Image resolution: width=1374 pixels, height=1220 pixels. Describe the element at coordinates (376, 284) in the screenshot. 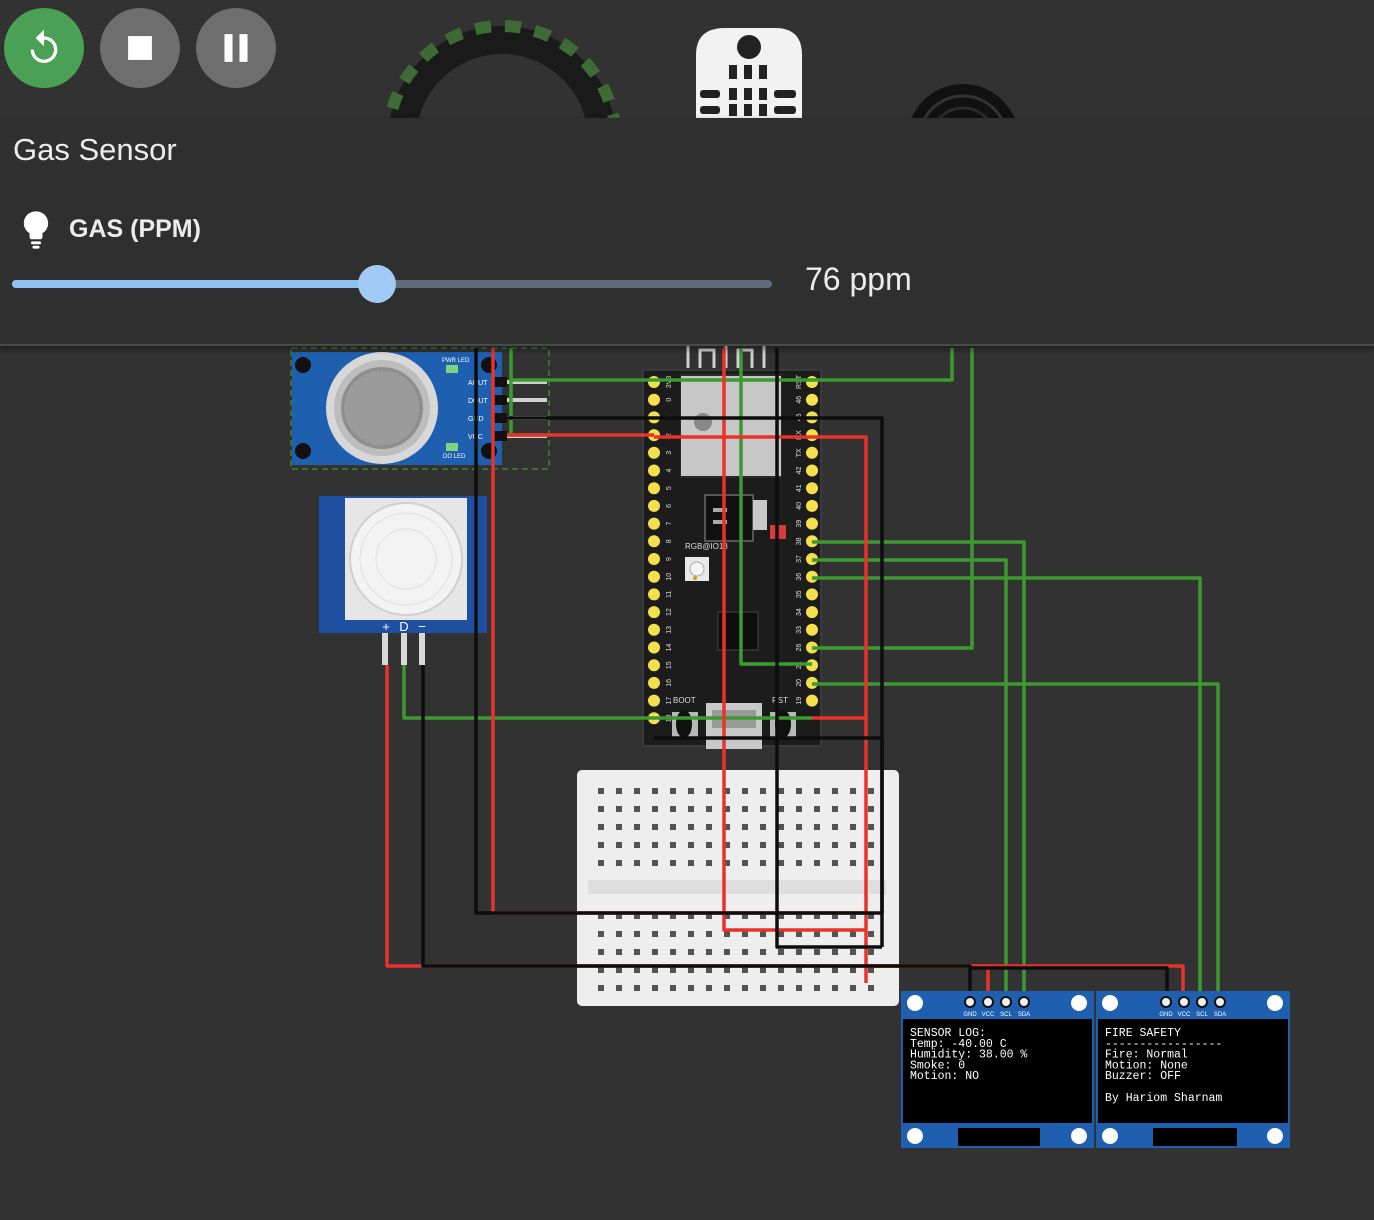

I see `slider-thumb` at that location.